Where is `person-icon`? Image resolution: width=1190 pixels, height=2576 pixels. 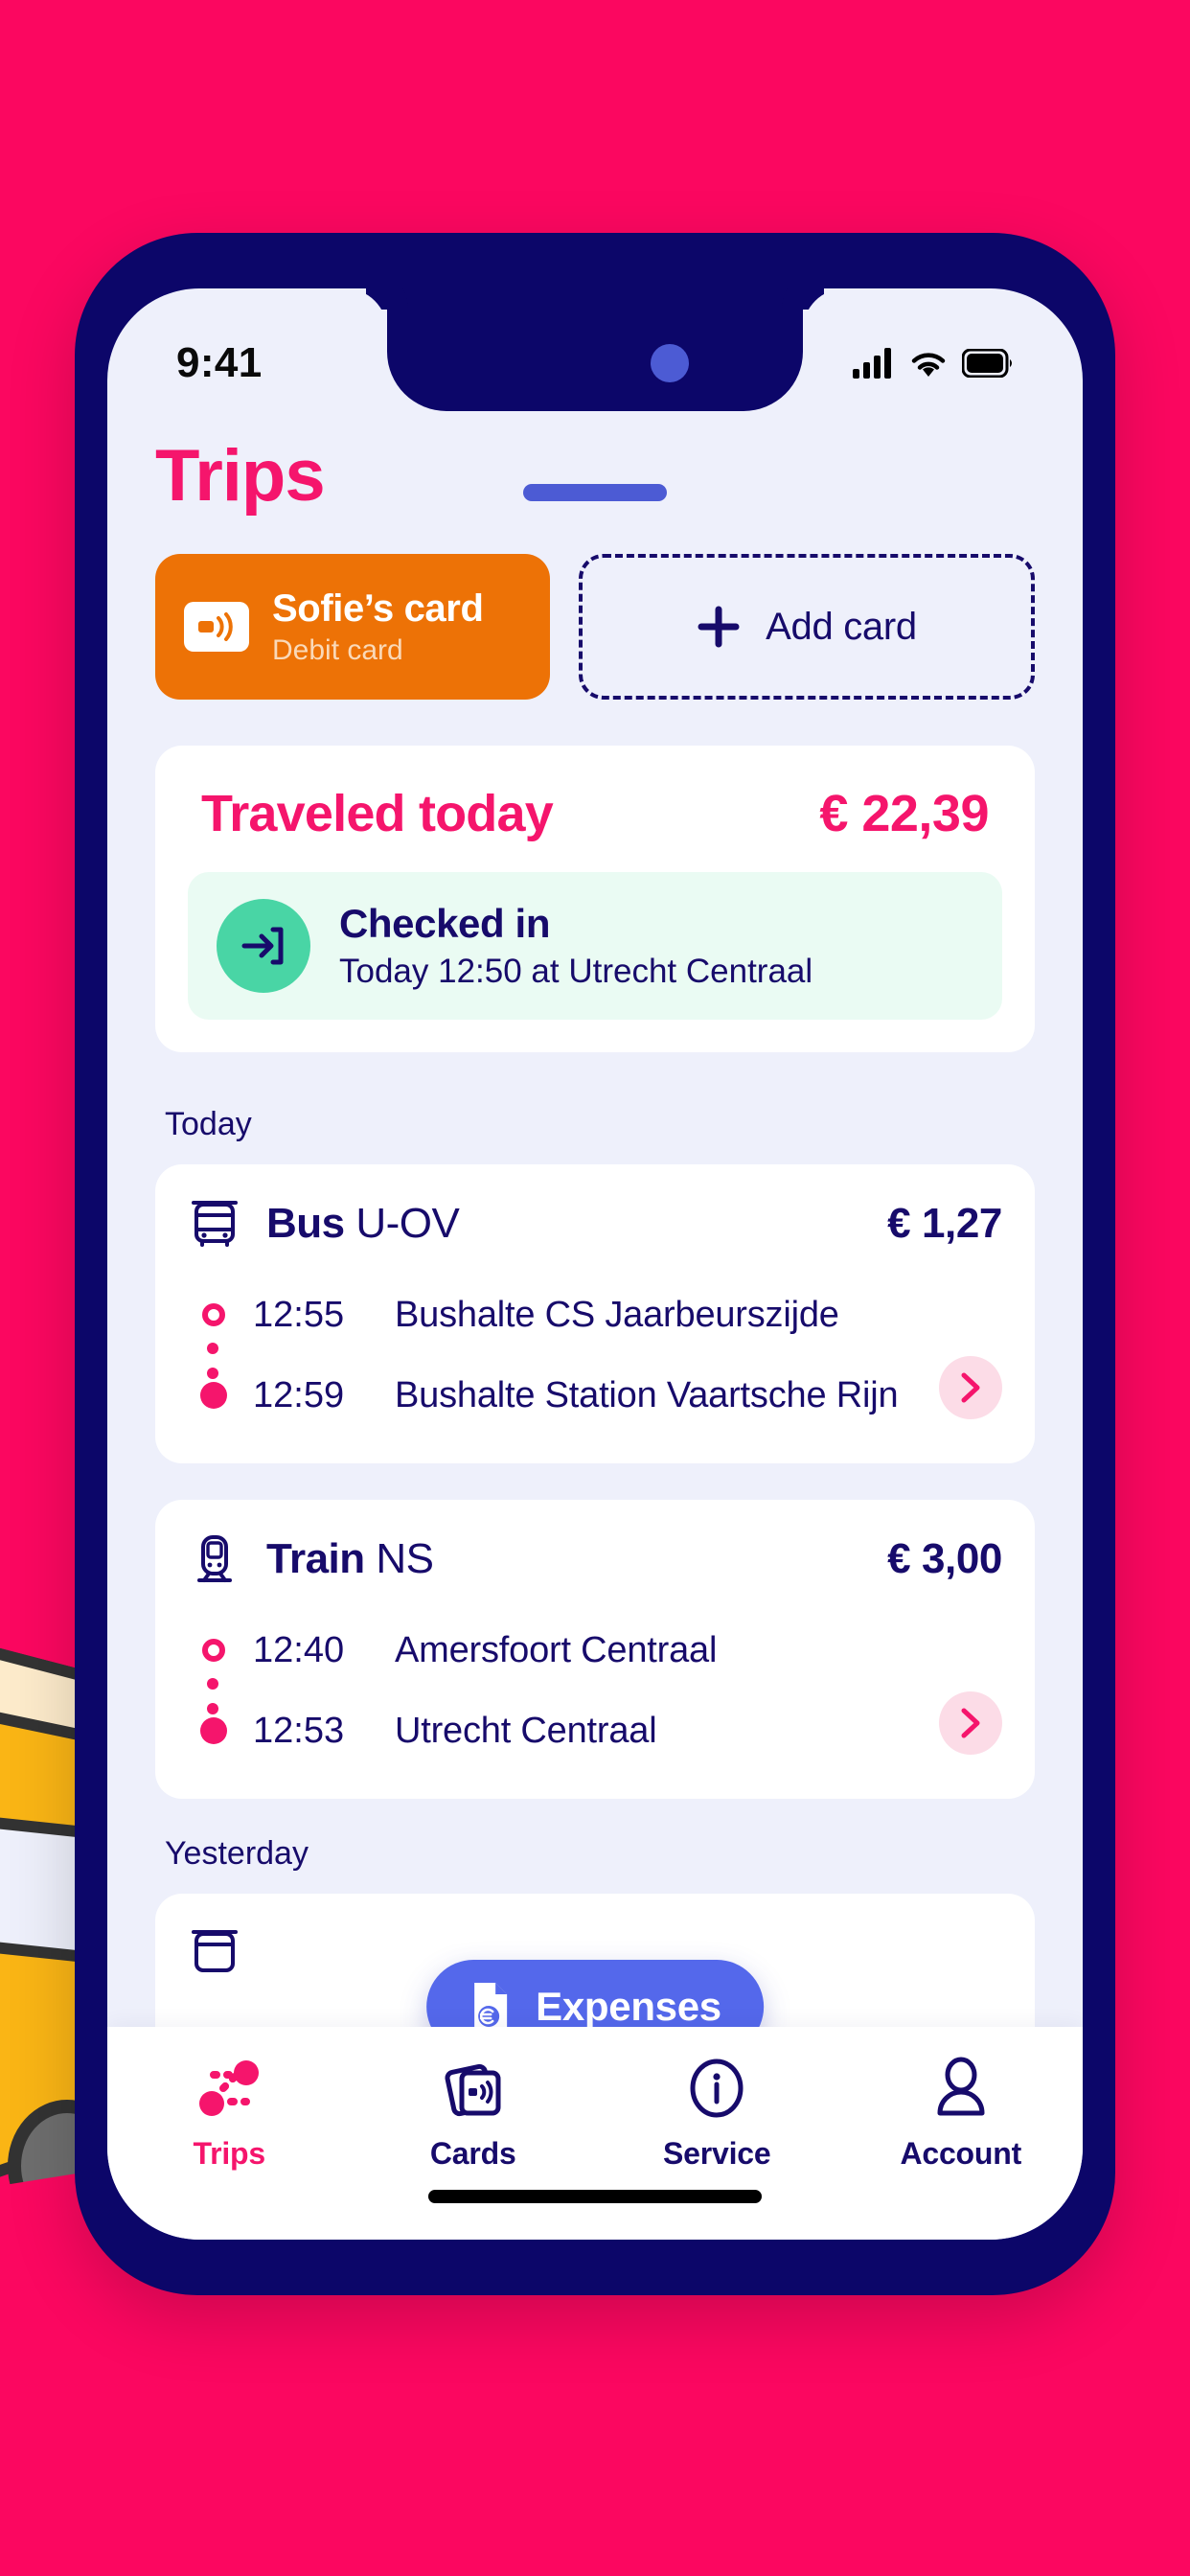 person-icon is located at coordinates (961, 2087).